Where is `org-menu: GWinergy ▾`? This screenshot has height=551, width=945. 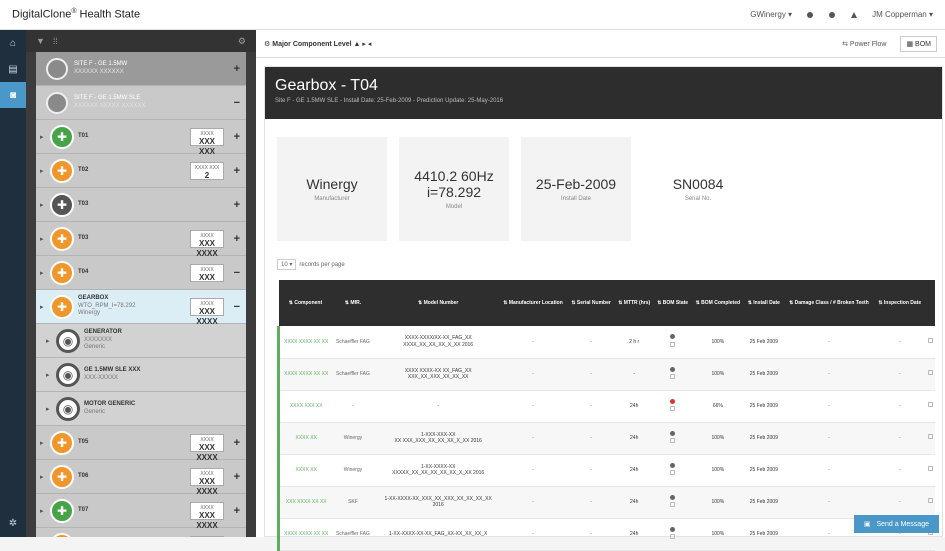
org-menu: GWinergy ▾ is located at coordinates (771, 14).